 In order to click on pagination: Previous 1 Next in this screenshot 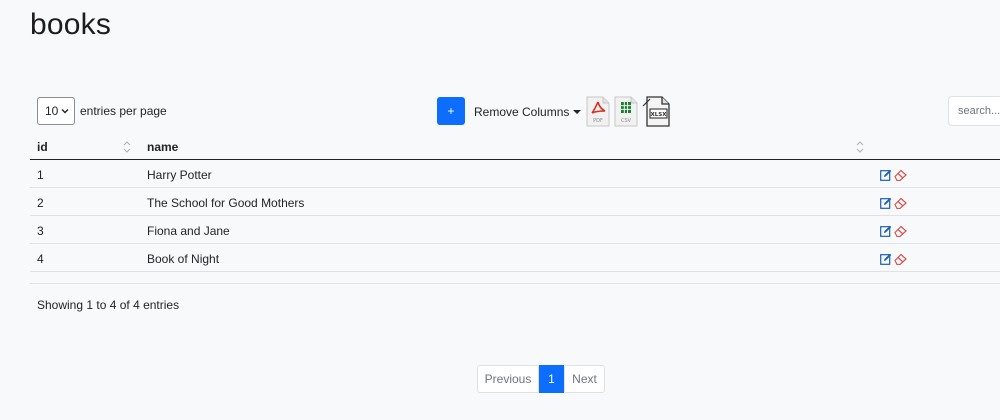, I will do `click(541, 379)`.